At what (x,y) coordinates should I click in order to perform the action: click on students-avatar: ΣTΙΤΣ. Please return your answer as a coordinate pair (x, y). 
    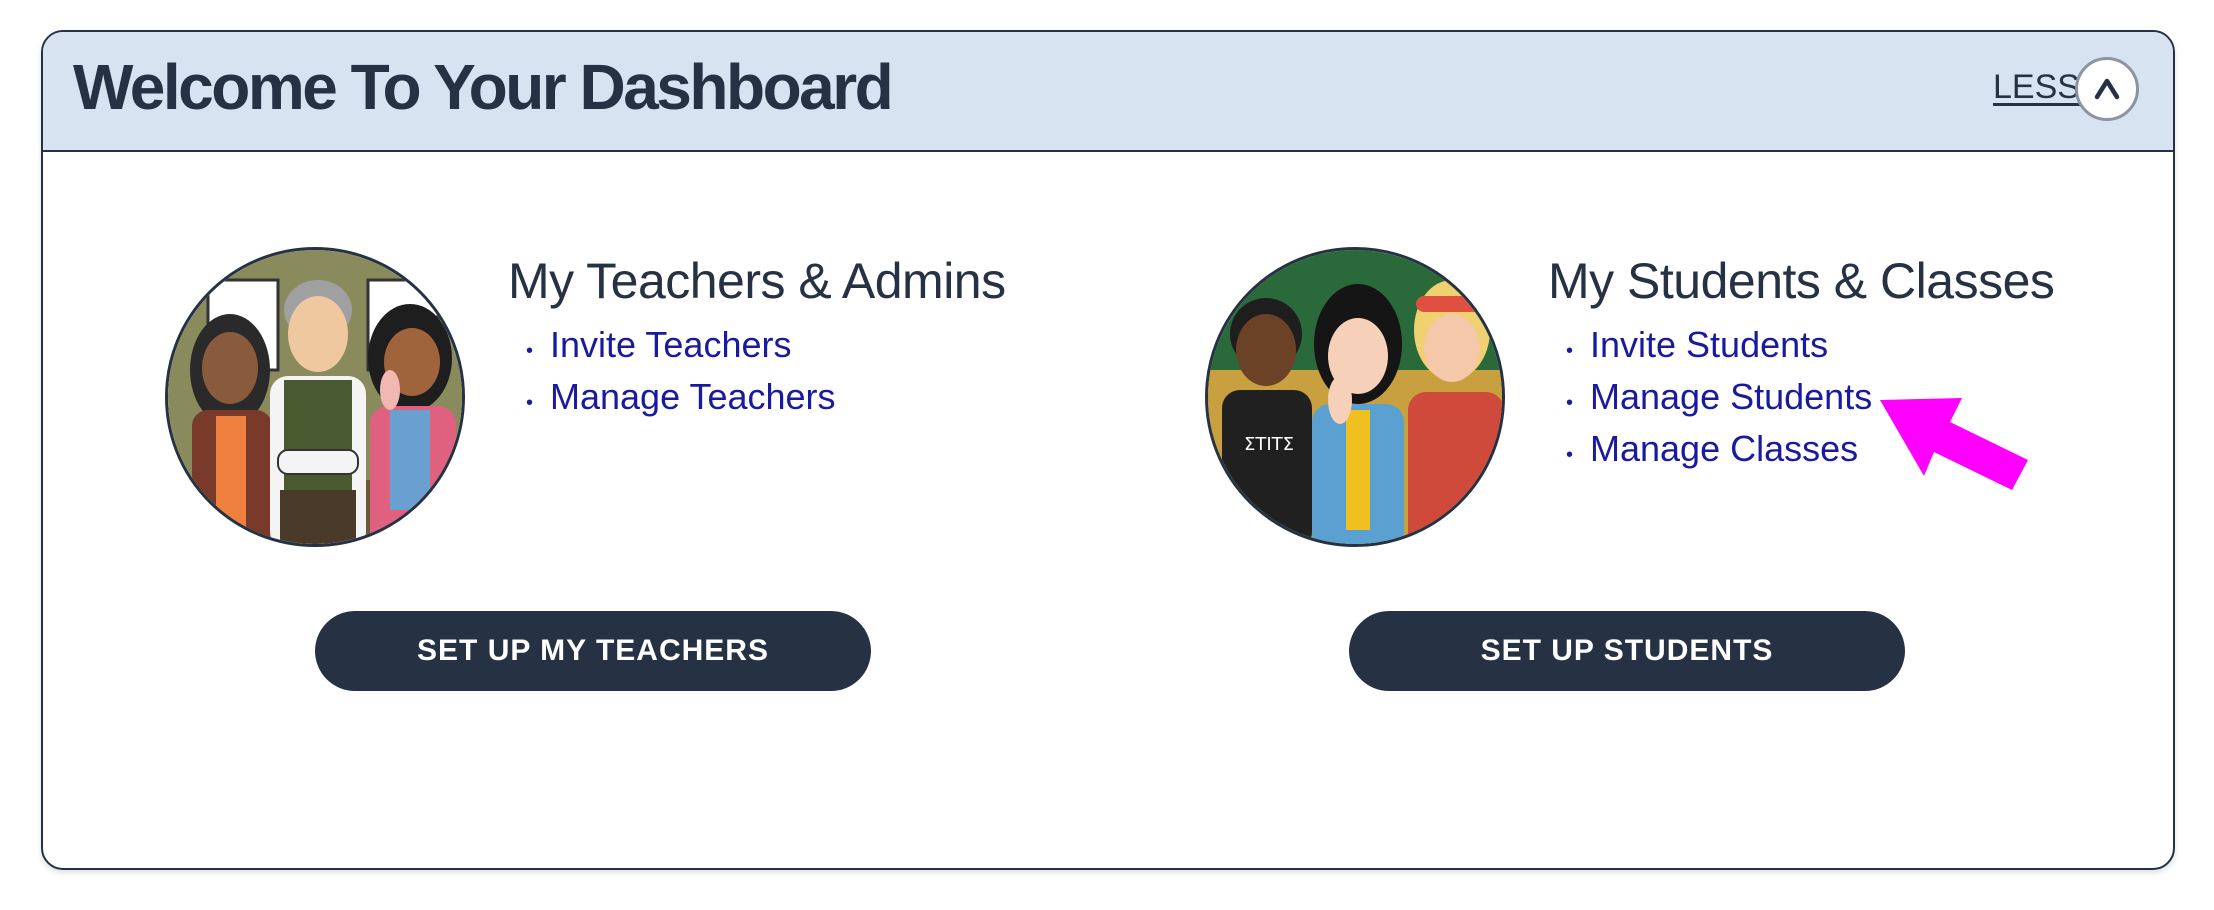
    Looking at the image, I should click on (1355, 397).